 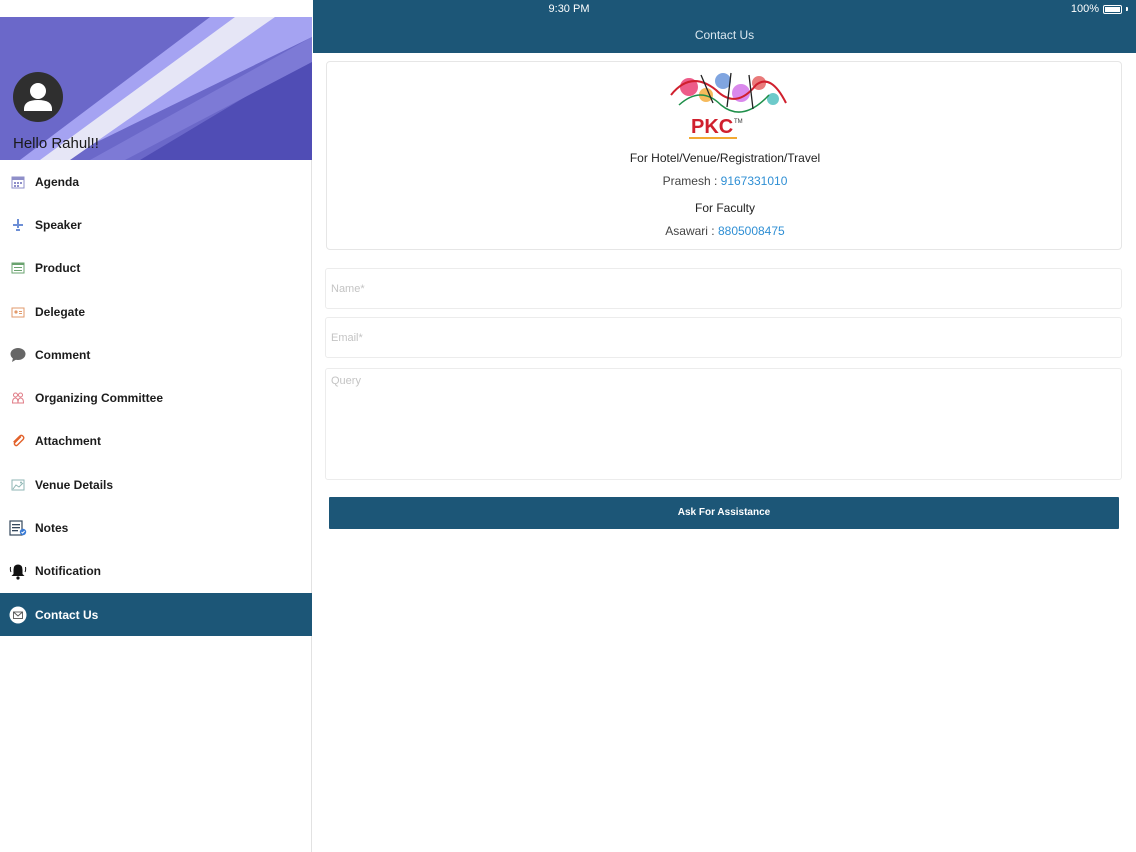 I want to click on sidebar-item-attachment: Attachment, so click(x=156, y=441).